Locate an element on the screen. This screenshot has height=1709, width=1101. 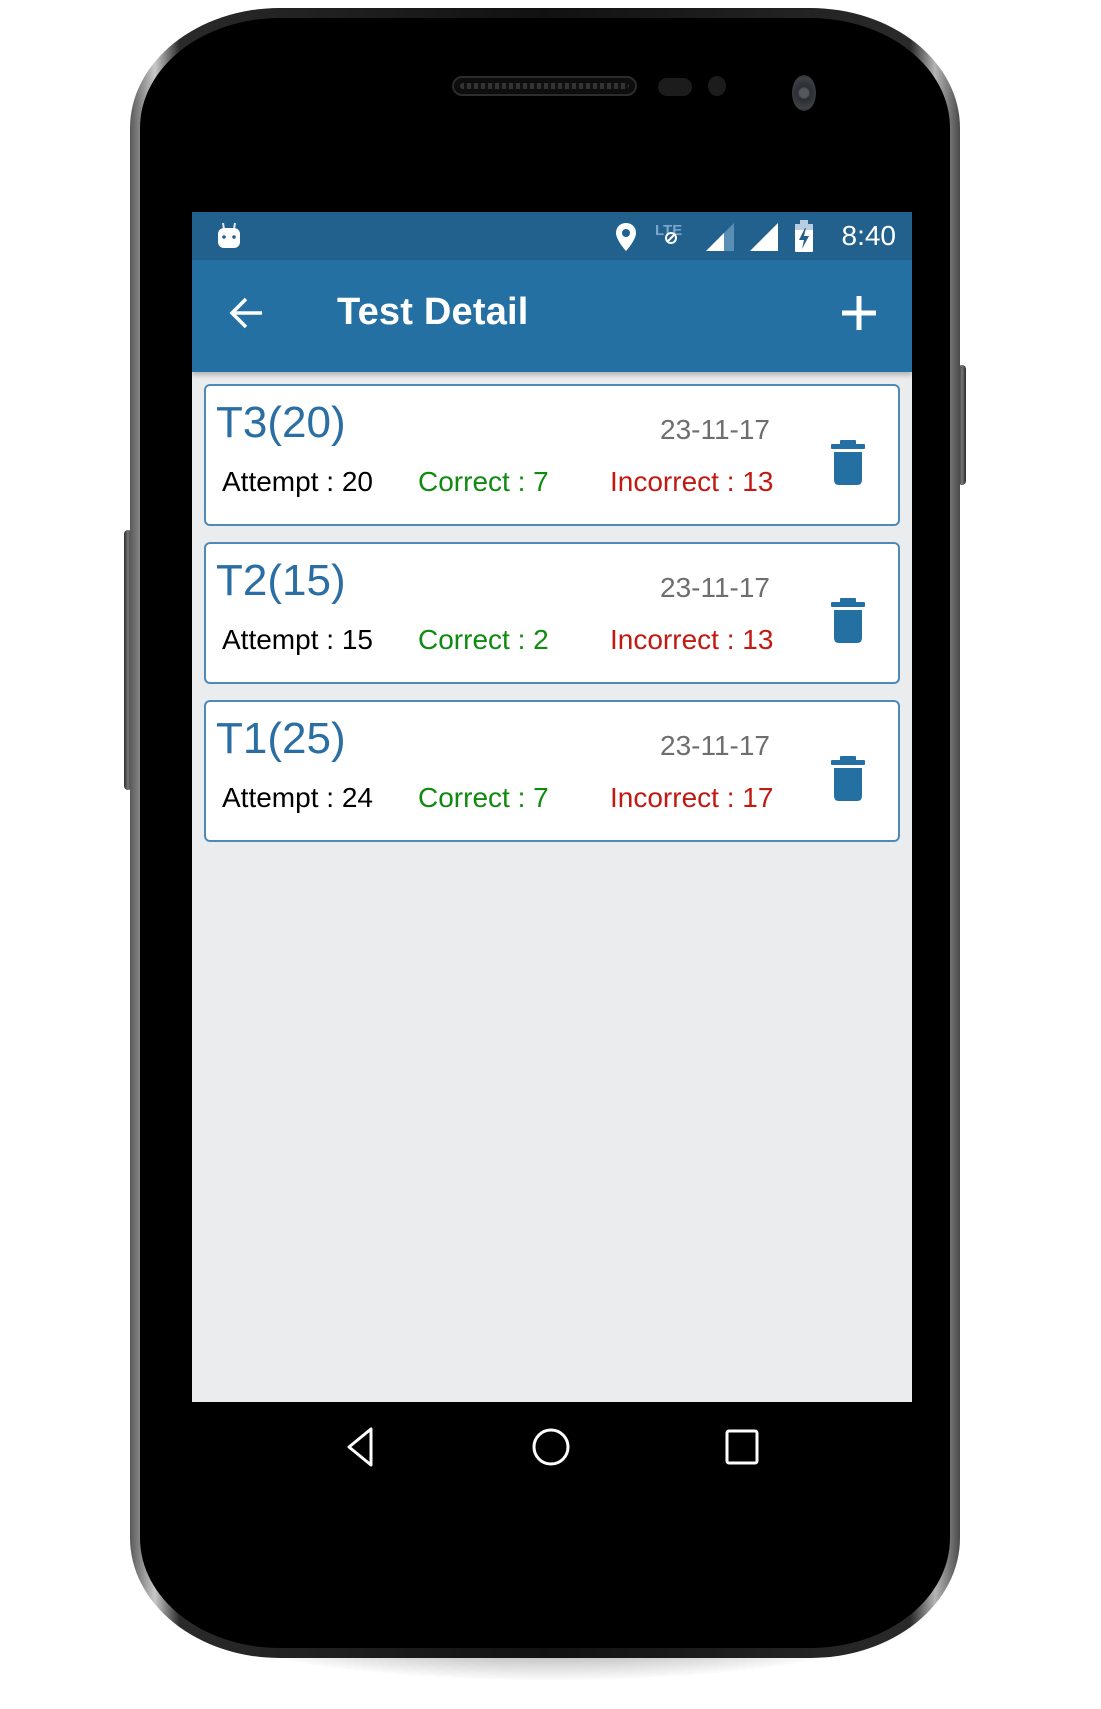
lte-no-data-icon: LTE is located at coordinates (668, 233).